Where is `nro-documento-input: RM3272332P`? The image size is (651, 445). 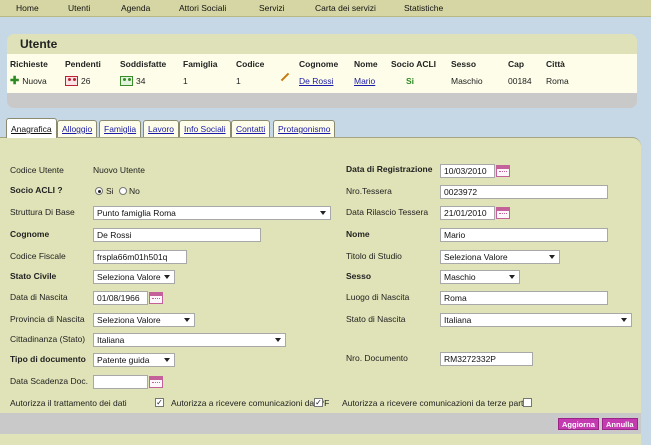
nro-documento-input: RM3272332P is located at coordinates (486, 359).